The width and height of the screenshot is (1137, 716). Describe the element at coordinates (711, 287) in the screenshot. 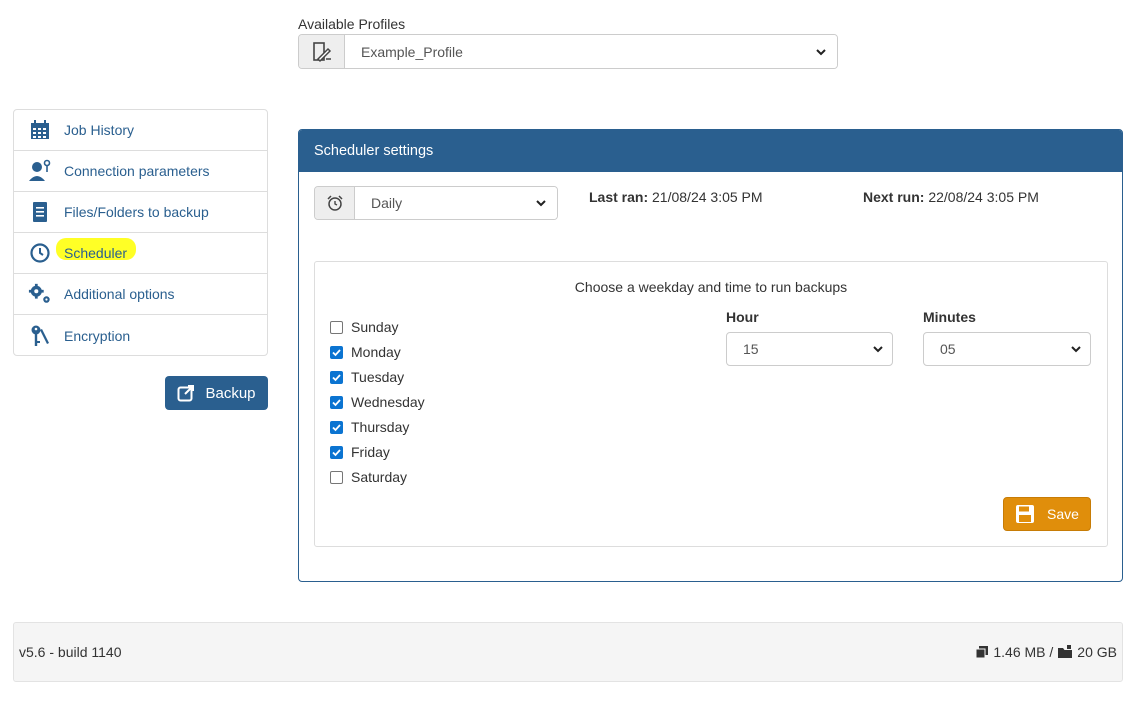

I see `instructions-text: Choose a weekday and time to run backups` at that location.